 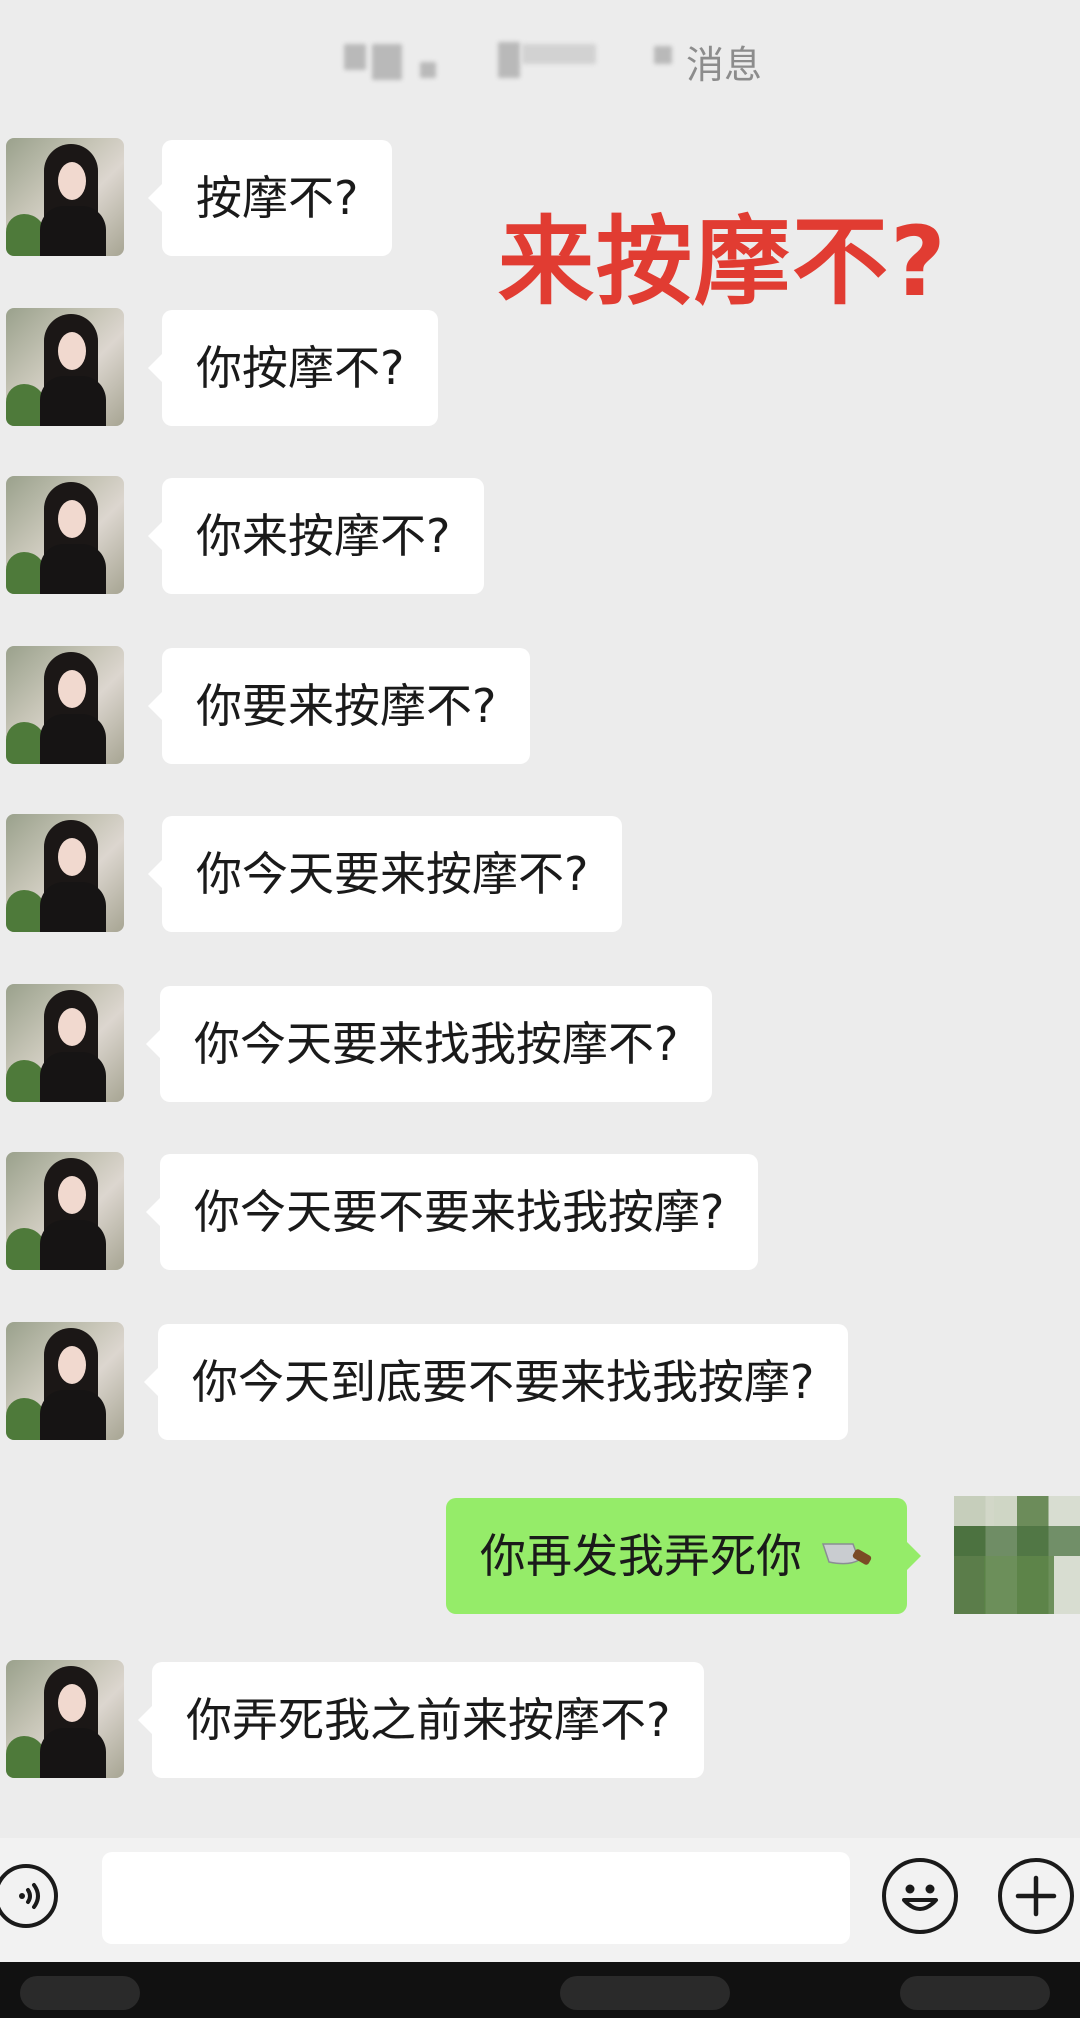 What do you see at coordinates (724, 65) in the screenshot?
I see `chat-title: 消息` at bounding box center [724, 65].